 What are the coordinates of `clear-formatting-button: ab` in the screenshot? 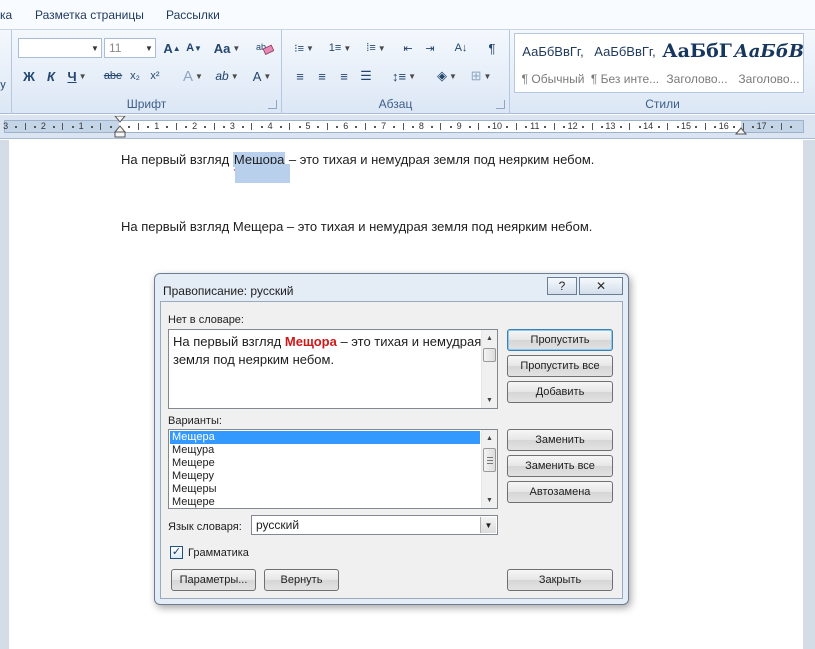 It's located at (265, 47).